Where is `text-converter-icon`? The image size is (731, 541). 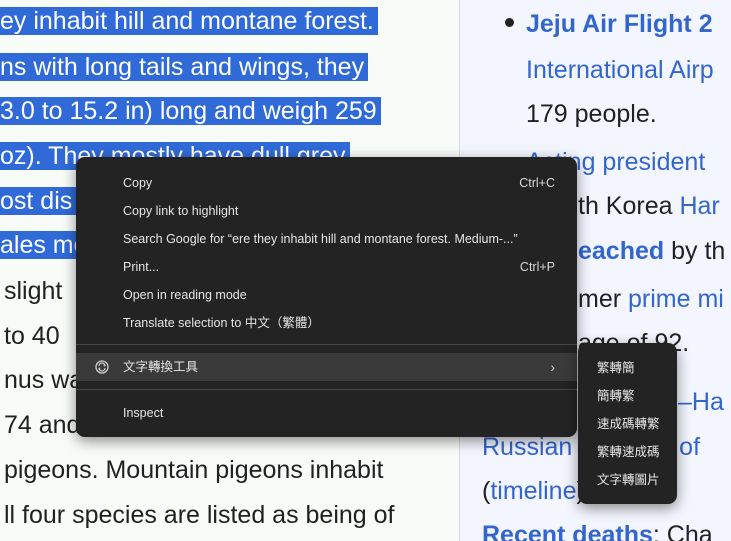 text-converter-icon is located at coordinates (102, 367).